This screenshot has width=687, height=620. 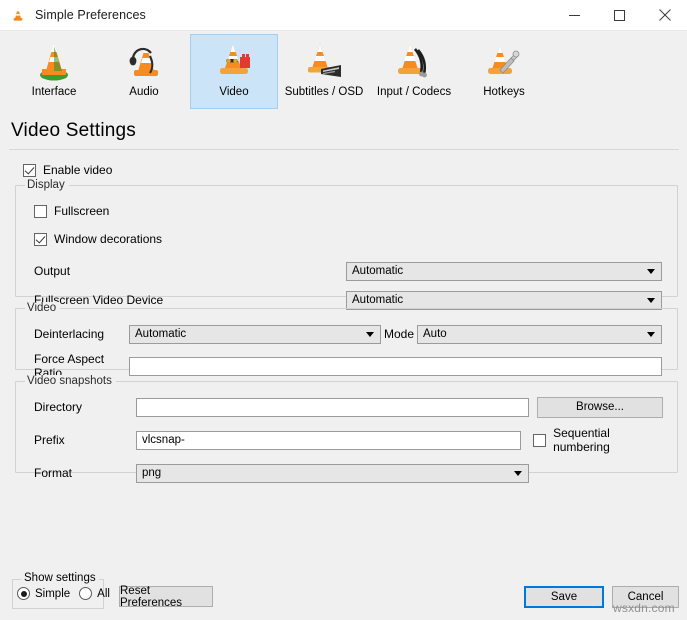 I want to click on mode-value: Auto, so click(x=435, y=334).